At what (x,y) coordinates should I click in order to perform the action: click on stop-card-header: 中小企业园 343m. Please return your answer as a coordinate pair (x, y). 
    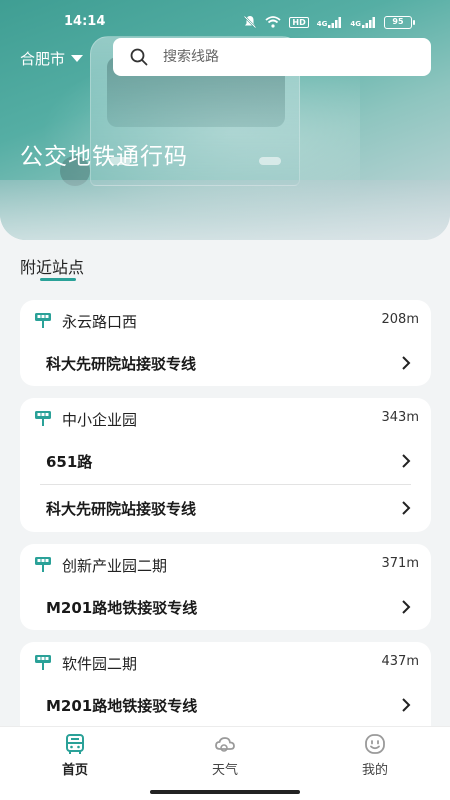
    Looking at the image, I should click on (225, 418).